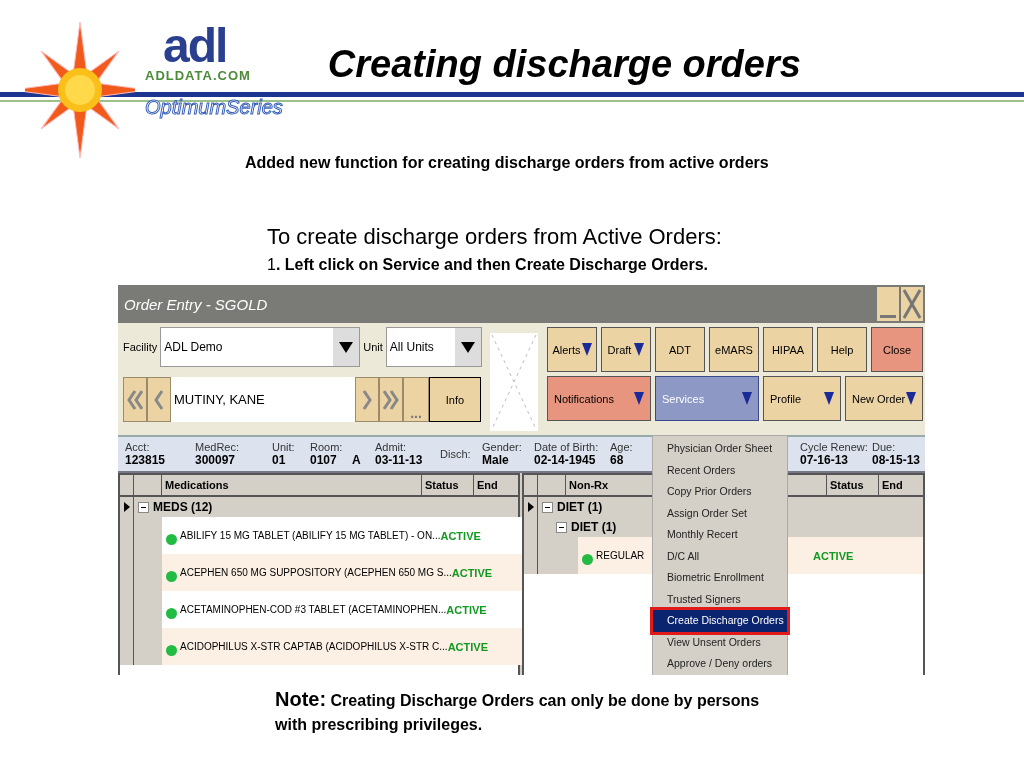 This screenshot has height=768, width=1024. Describe the element at coordinates (802, 398) in the screenshot. I see `menu-button: Profile` at that location.